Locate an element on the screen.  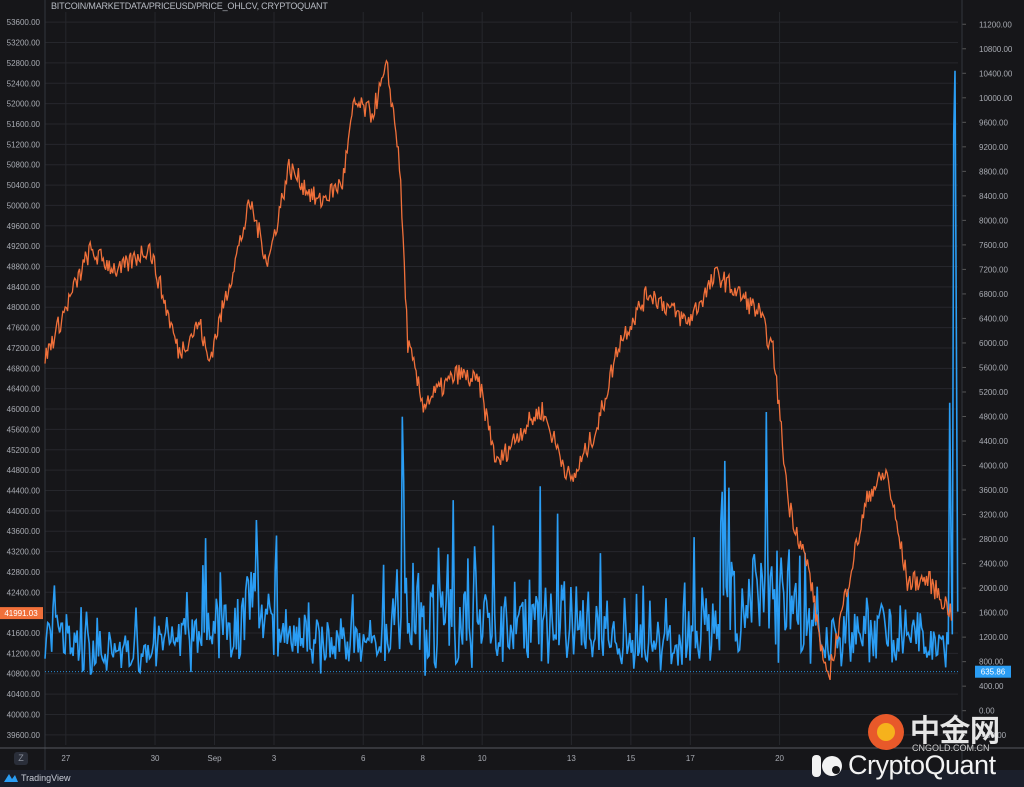
left-axis-tick-label: 42800.00 is located at coordinates (24, 572).